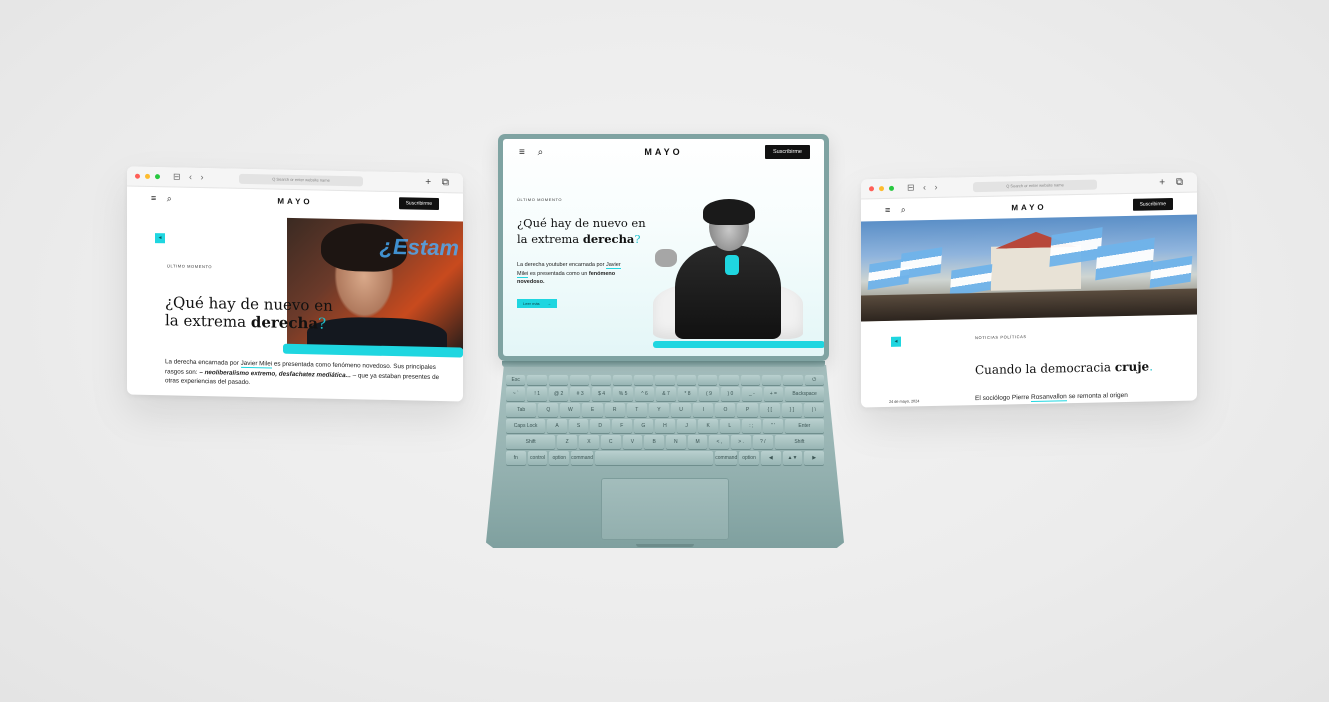 The image size is (1329, 702). Describe the element at coordinates (665, 426) in the screenshot. I see `keyboard-key: H` at that location.